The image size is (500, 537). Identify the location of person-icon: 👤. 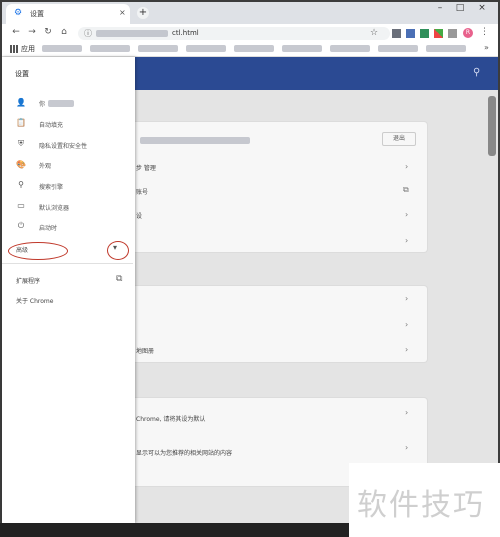
(21, 102).